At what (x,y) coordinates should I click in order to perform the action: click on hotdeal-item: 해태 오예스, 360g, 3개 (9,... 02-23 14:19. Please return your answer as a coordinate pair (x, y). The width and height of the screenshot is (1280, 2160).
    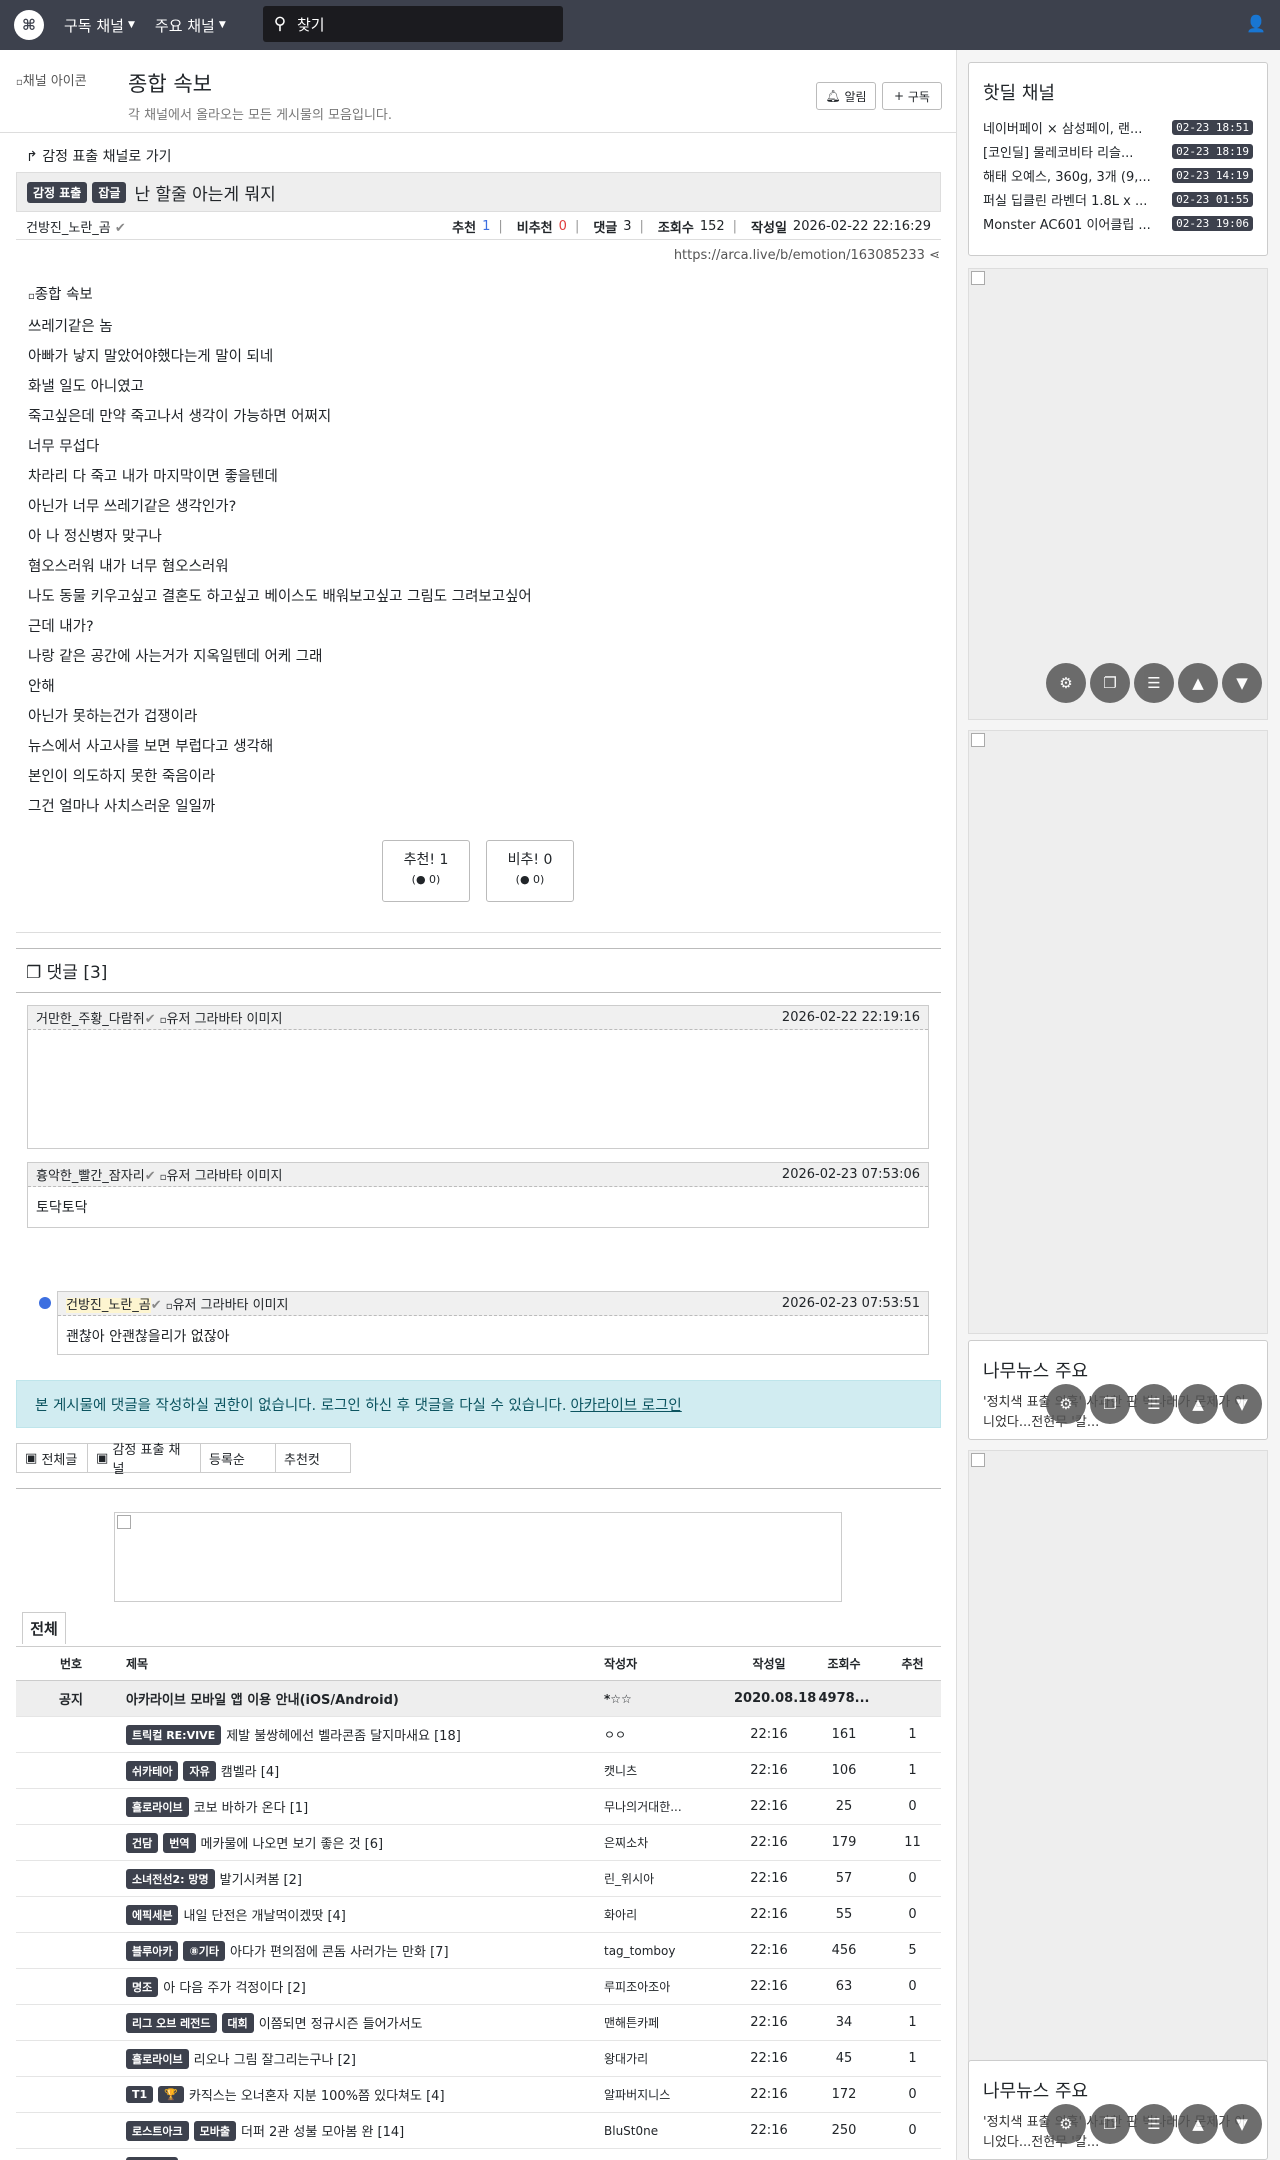
    Looking at the image, I should click on (1118, 175).